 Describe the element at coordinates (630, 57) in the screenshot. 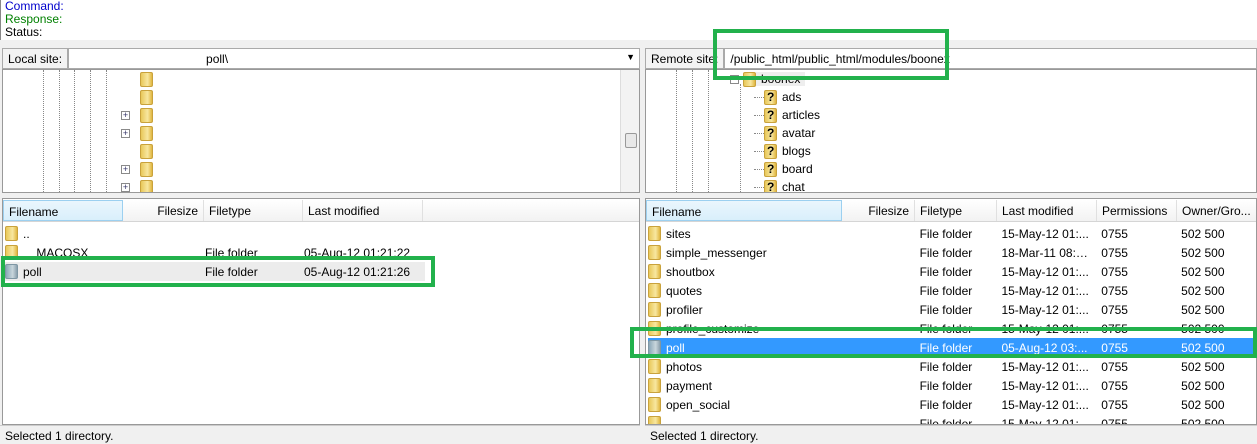

I see `dropdown-arrow-icon: ▼` at that location.